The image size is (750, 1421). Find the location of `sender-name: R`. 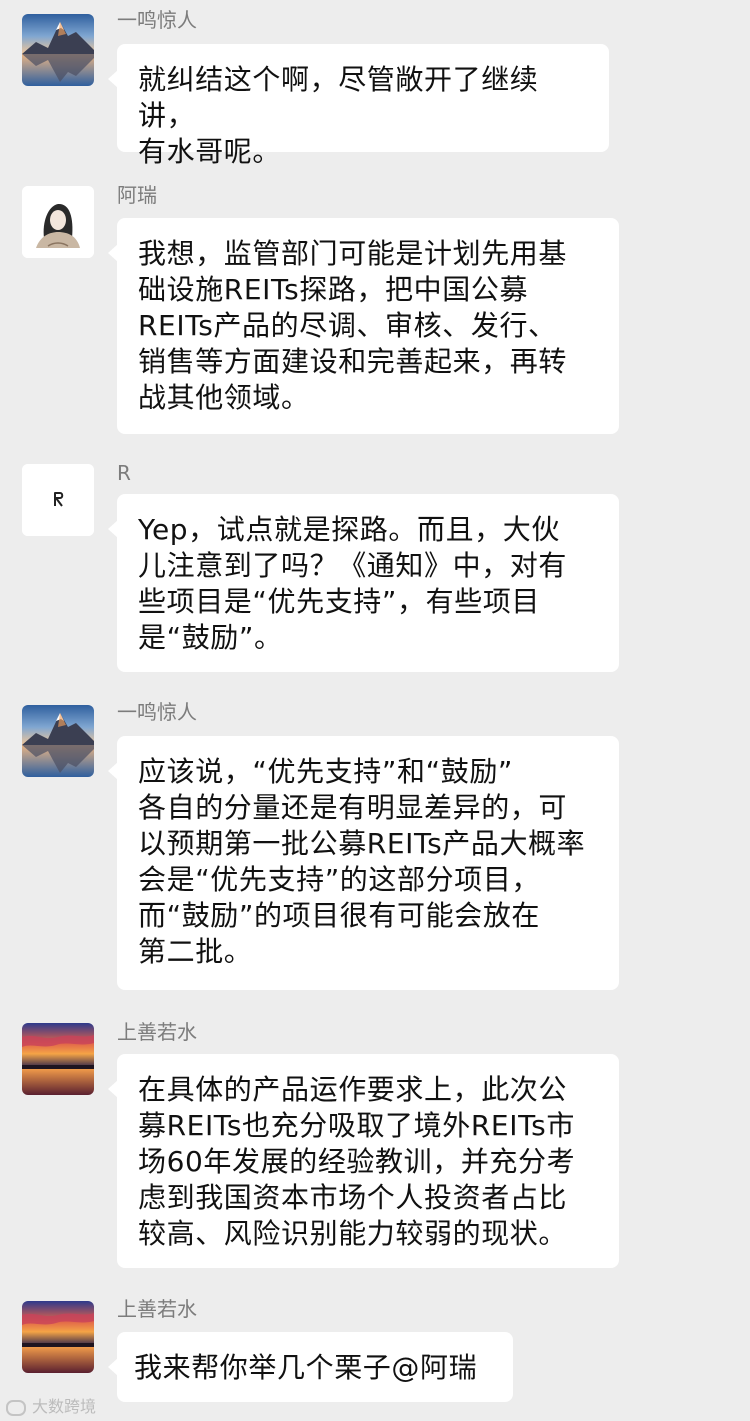

sender-name: R is located at coordinates (124, 473).